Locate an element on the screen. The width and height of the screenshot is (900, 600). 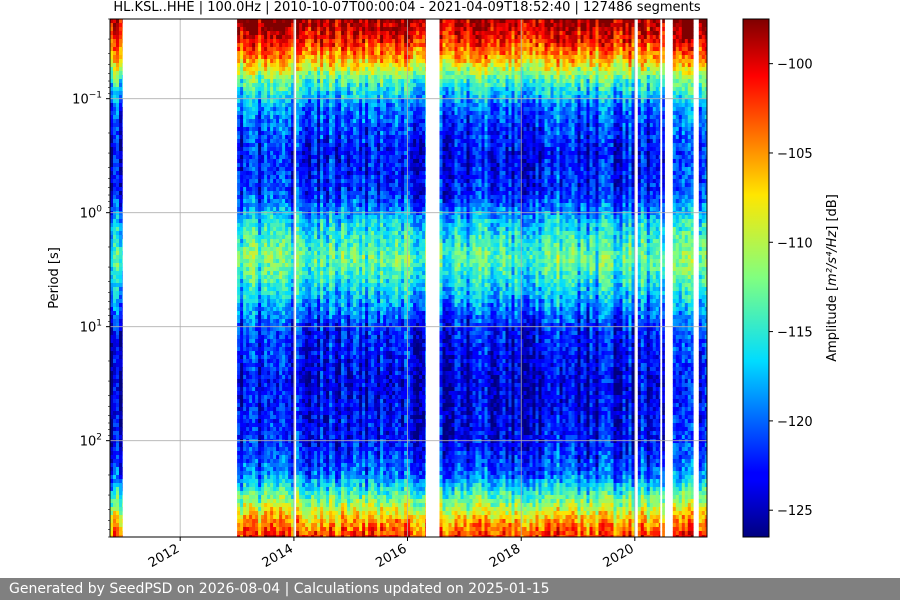
x-tick-label: 2016 is located at coordinates (391, 556).